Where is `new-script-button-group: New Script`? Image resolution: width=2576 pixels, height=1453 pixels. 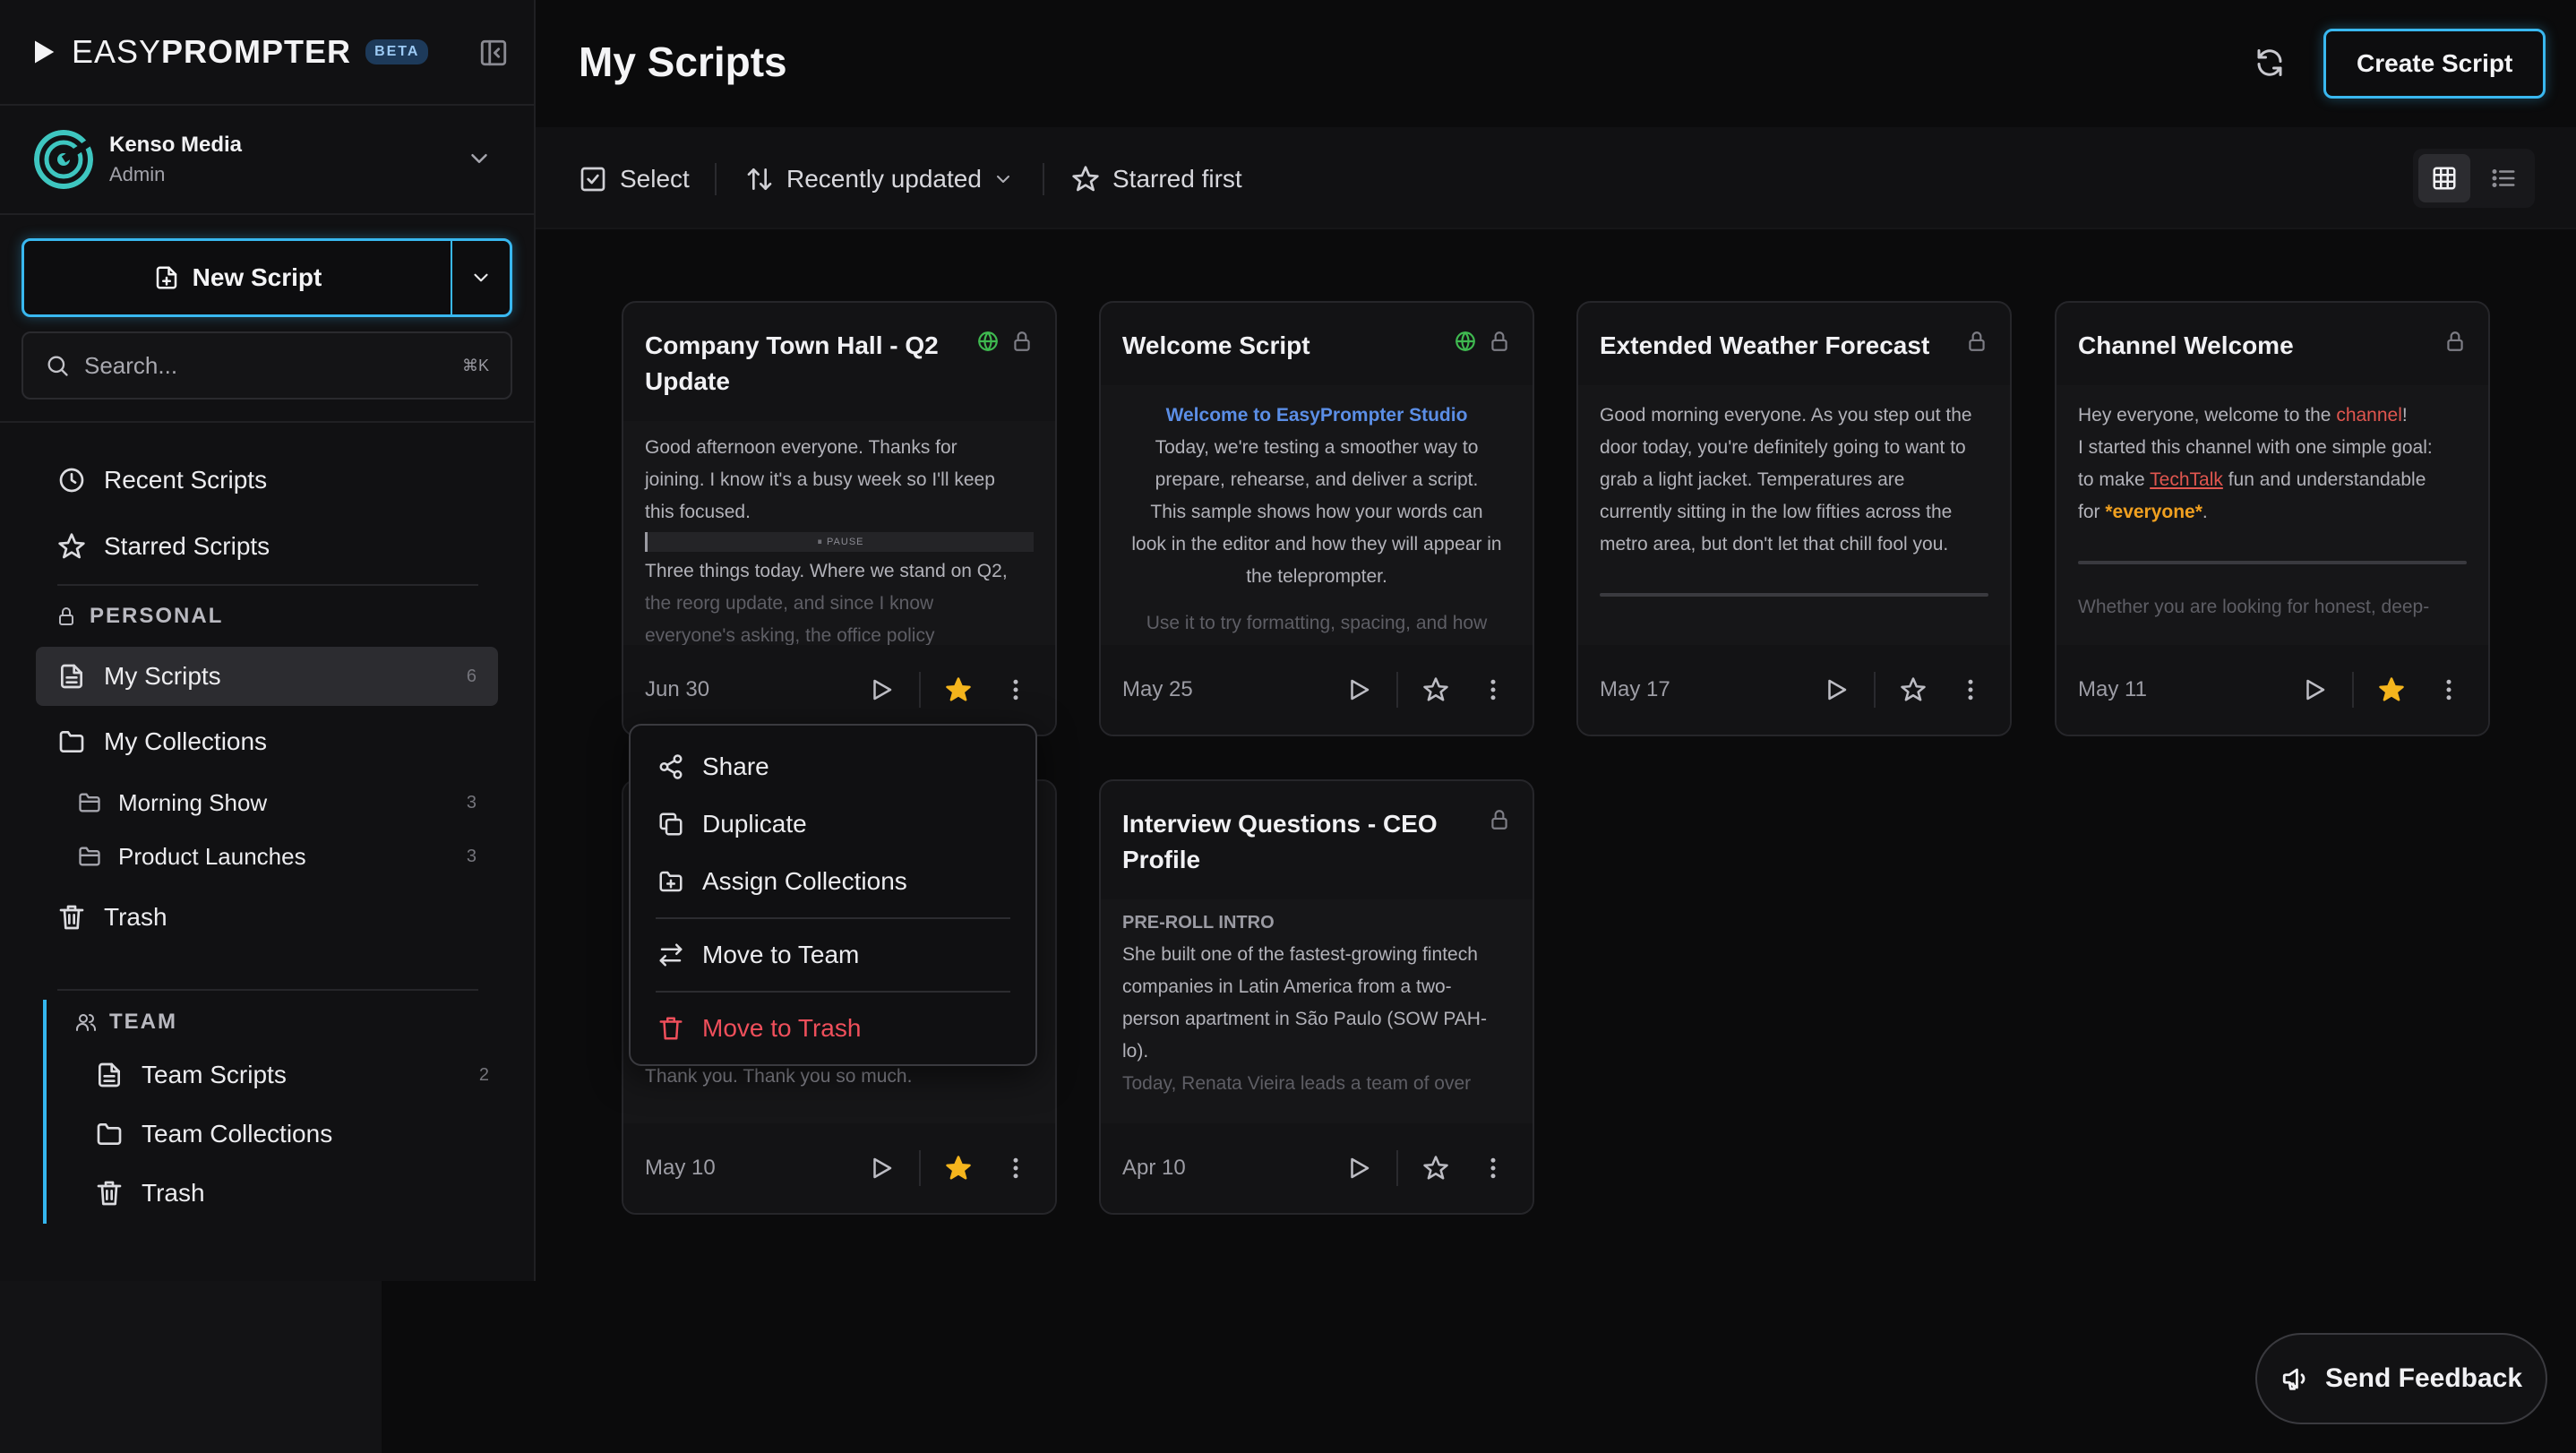
new-script-button-group: New Script is located at coordinates (266, 278).